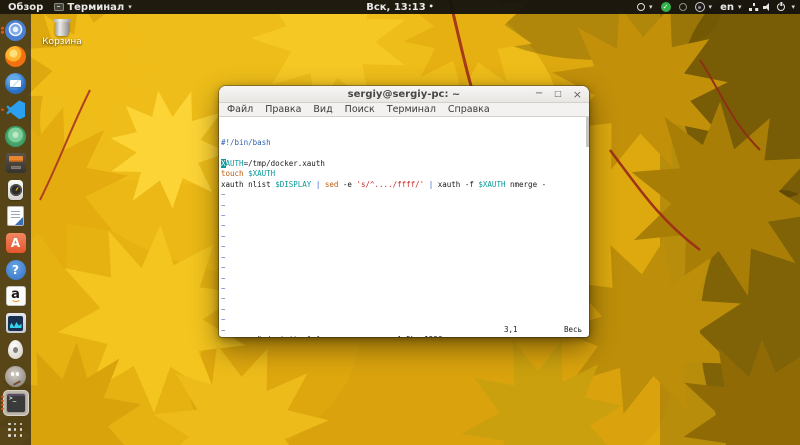 The height and width of the screenshot is (445, 800). I want to click on vscode-icon, so click(15, 110).